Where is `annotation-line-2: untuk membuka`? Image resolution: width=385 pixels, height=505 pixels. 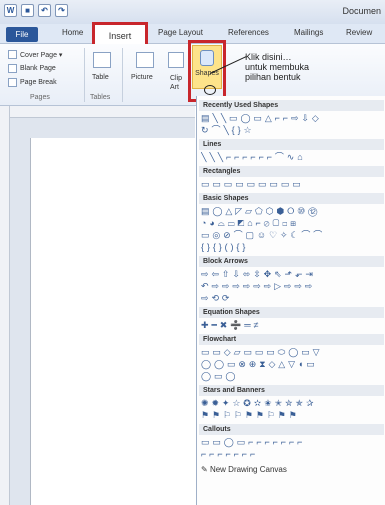 annotation-line-2: untuk membuka is located at coordinates (277, 67).